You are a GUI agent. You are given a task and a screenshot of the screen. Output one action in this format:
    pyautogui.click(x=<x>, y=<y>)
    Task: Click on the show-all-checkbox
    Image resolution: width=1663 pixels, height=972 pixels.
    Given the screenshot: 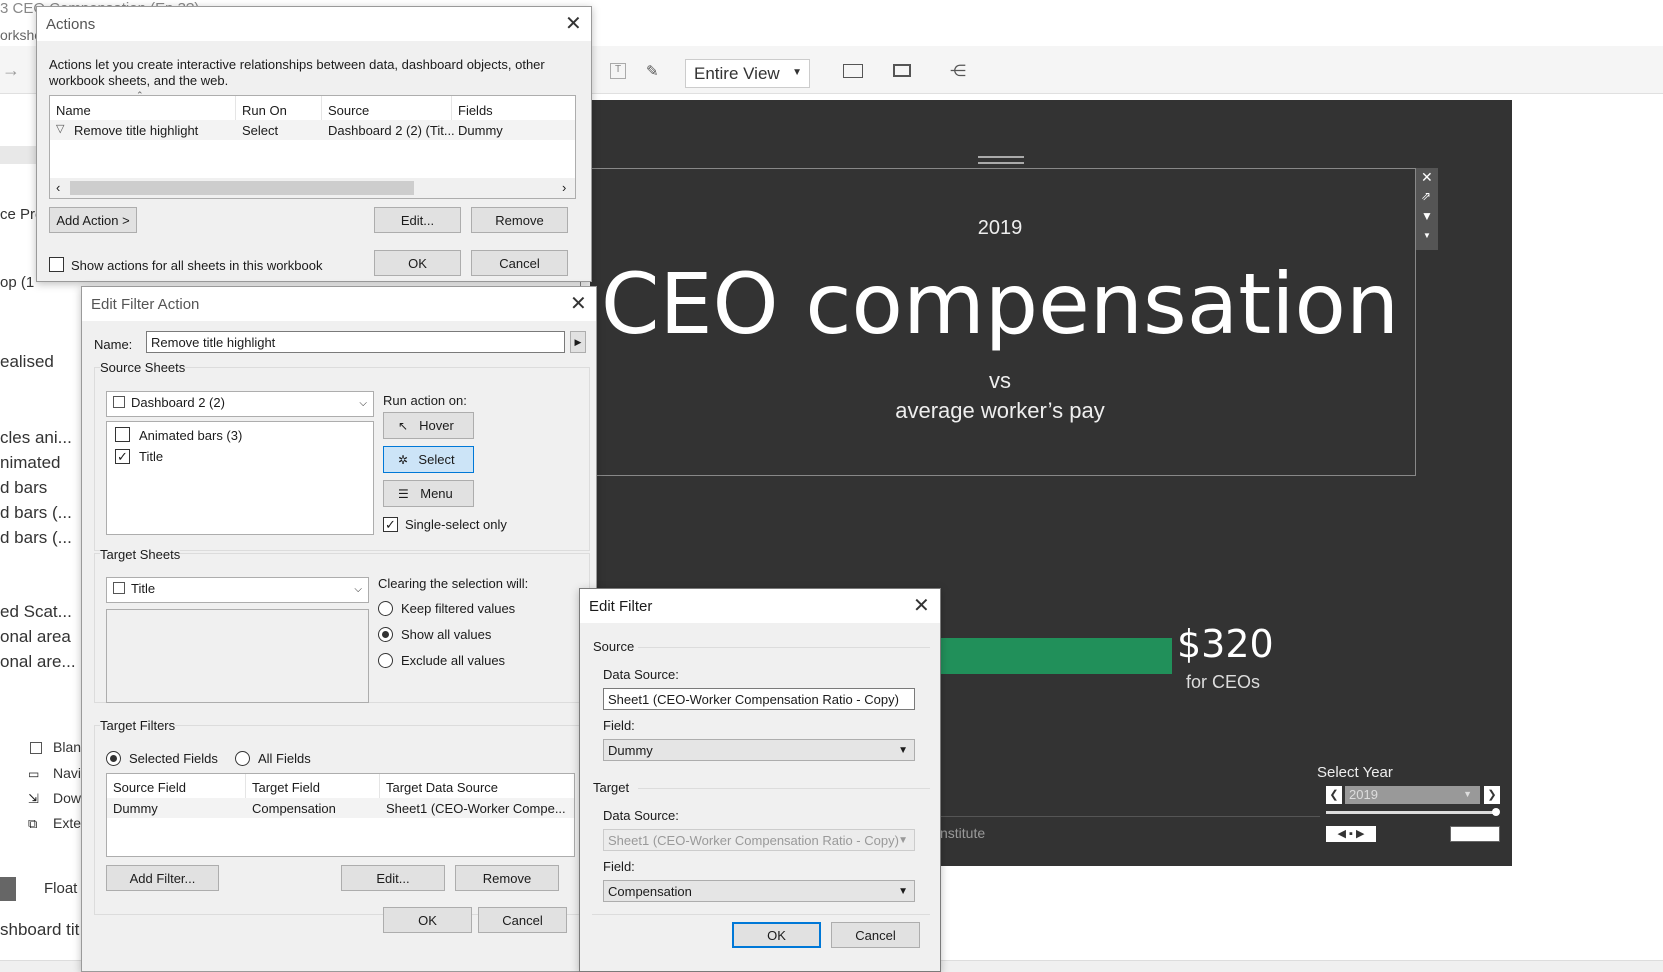 What is the action you would take?
    pyautogui.click(x=56, y=264)
    